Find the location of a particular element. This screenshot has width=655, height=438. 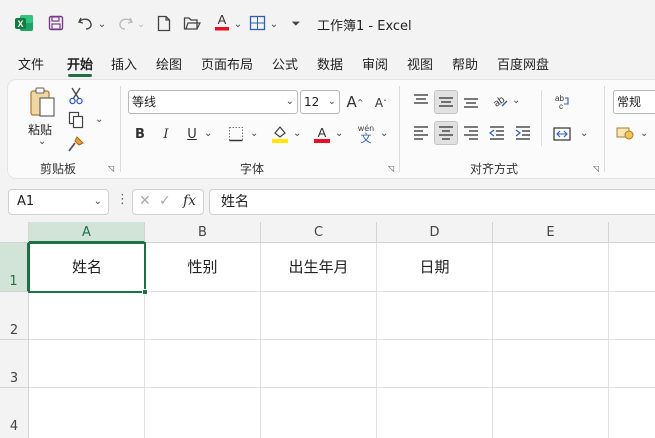

cell-f1 is located at coordinates (632, 267).